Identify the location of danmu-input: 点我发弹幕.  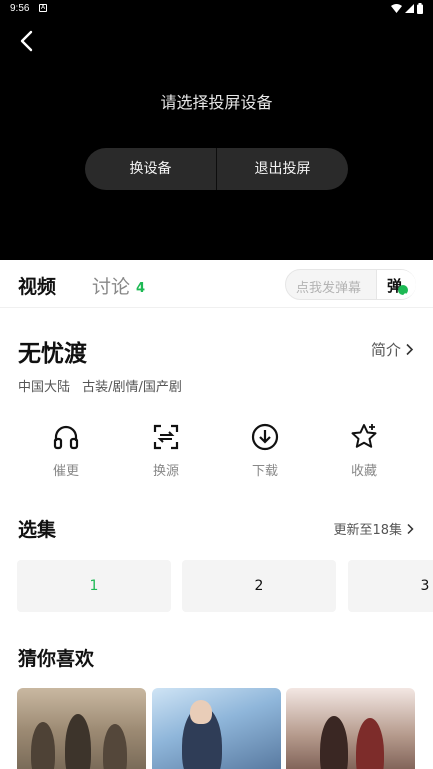
(328, 286).